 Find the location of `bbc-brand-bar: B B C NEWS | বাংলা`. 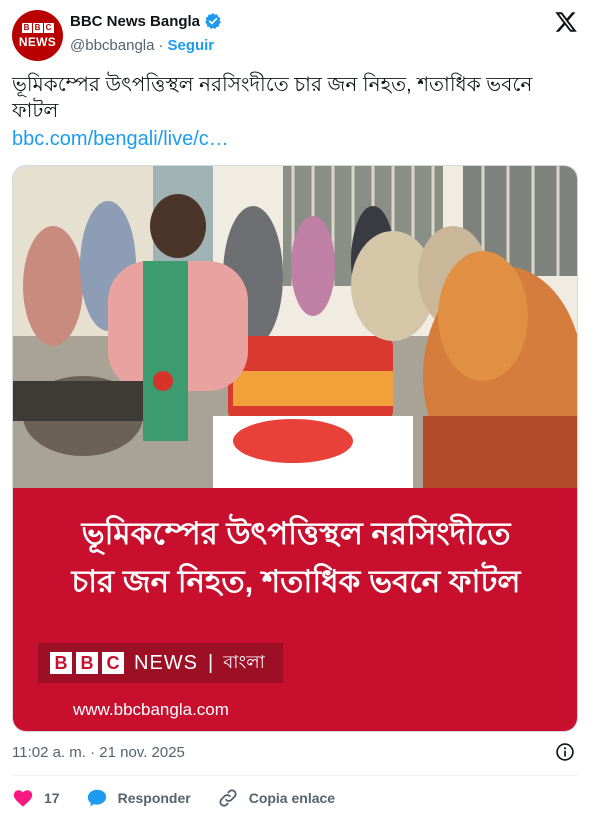

bbc-brand-bar: B B C NEWS | বাংলা is located at coordinates (160, 663).